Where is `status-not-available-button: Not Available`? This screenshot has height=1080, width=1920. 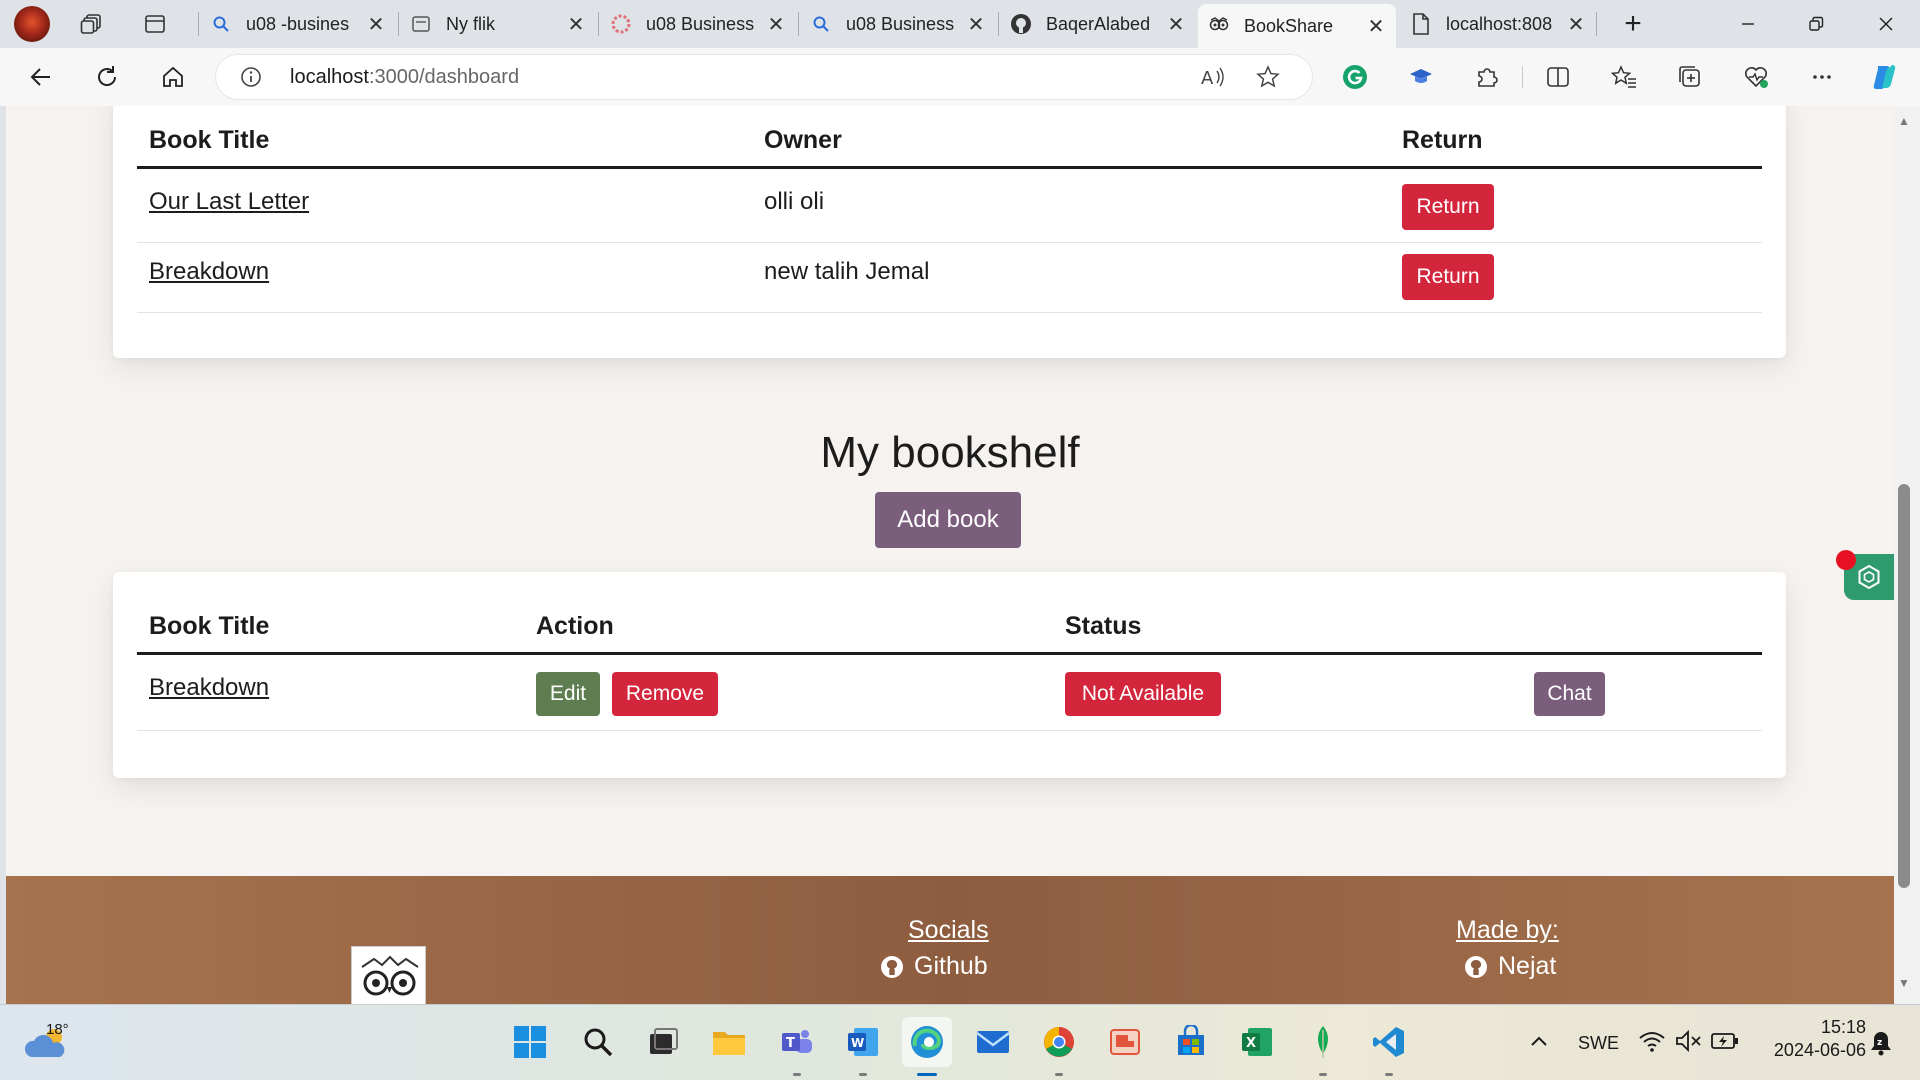
status-not-available-button: Not Available is located at coordinates (1143, 694).